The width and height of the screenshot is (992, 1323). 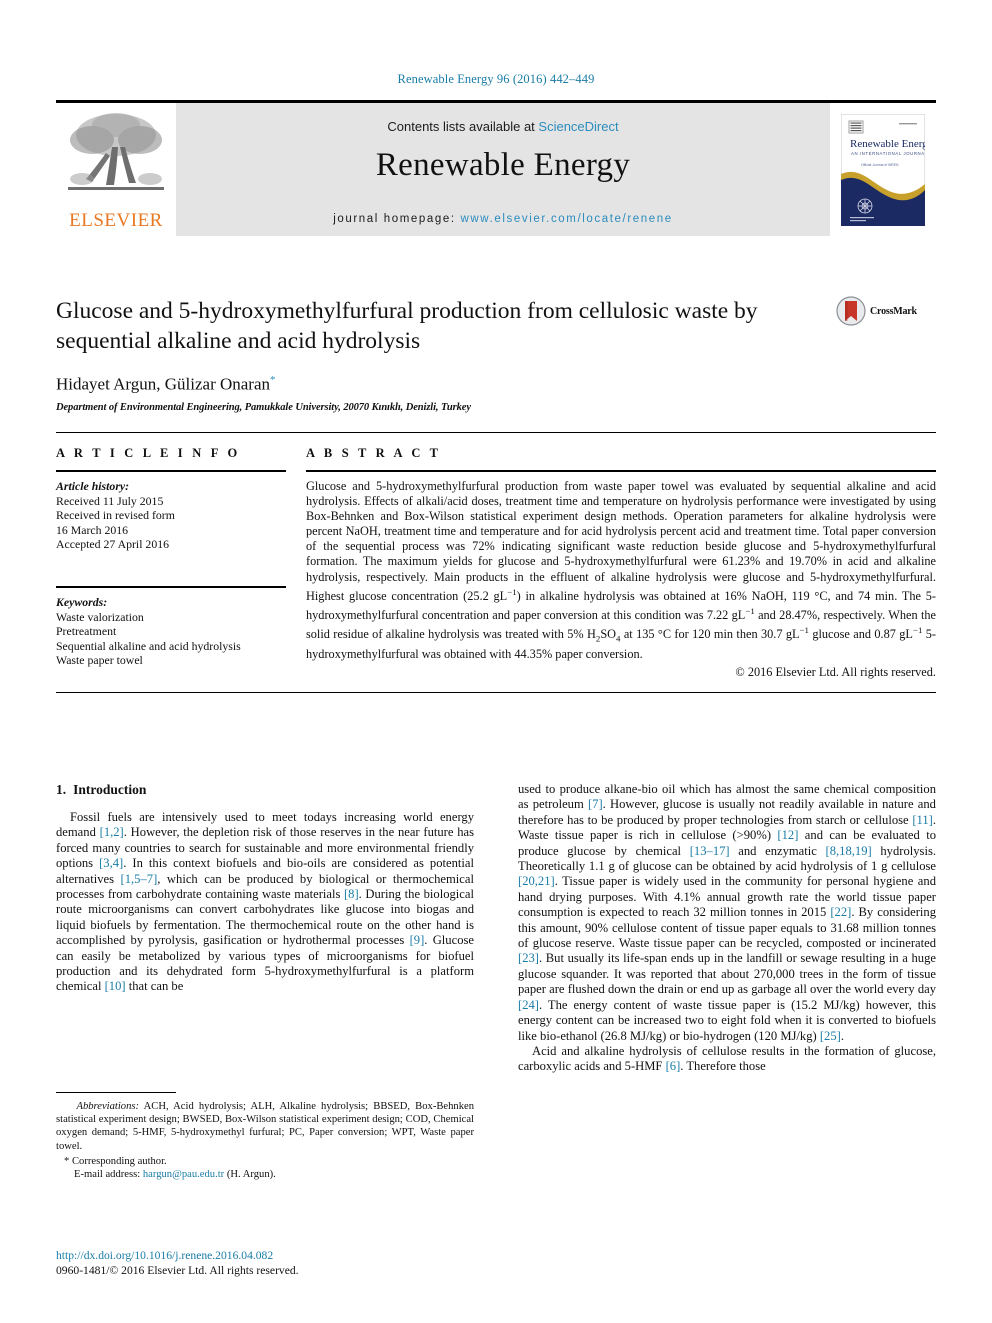 What do you see at coordinates (496, 79) in the screenshot?
I see `running-head: Renewable Energy 96 (2016) 442–449` at bounding box center [496, 79].